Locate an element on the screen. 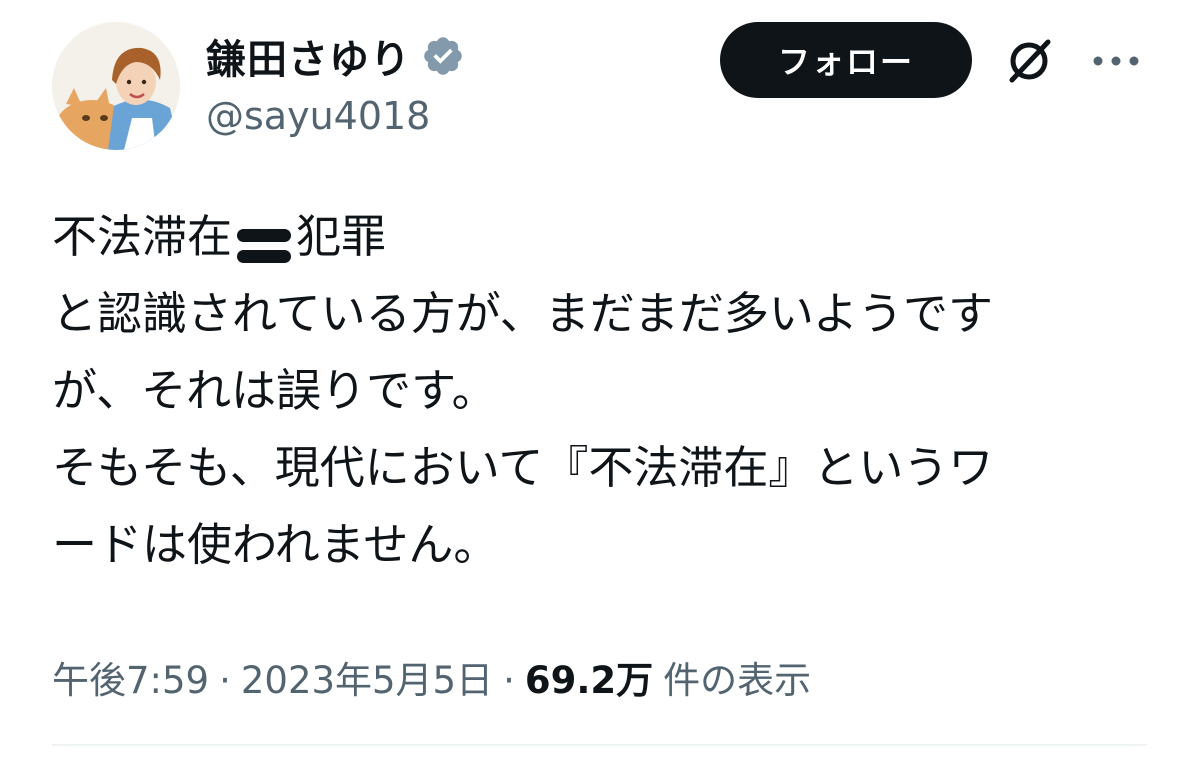 The image size is (1199, 761). tweet-line-4: そもそも、現代において『不法滞在』というワ is located at coordinates (523, 467).